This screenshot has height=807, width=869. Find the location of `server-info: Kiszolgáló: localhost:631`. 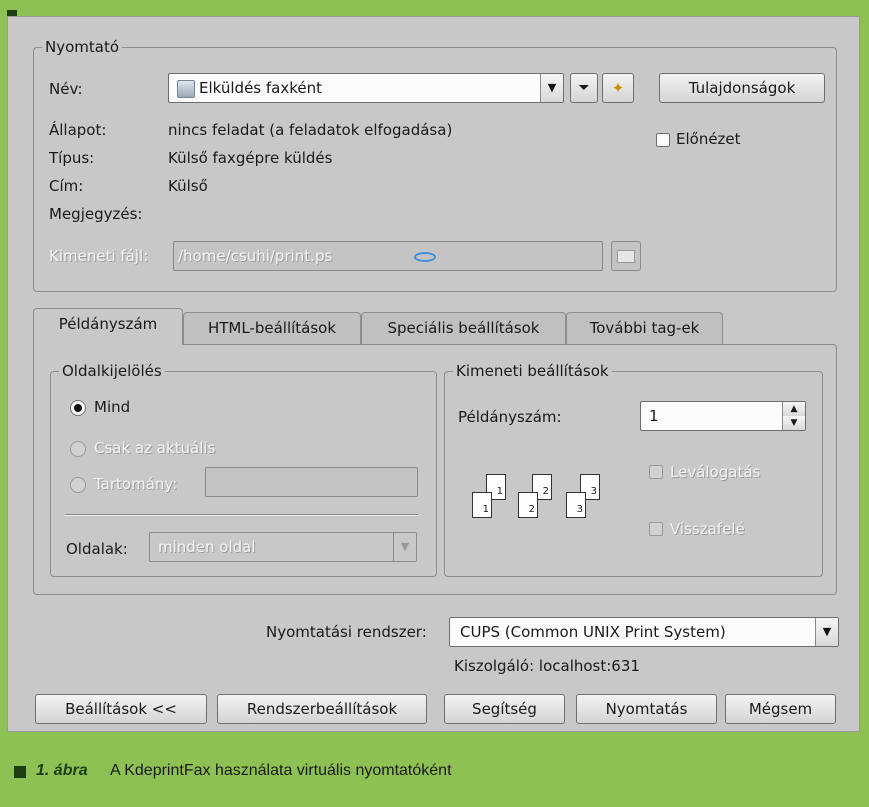

server-info: Kiszolgáló: localhost:631 is located at coordinates (547, 666).